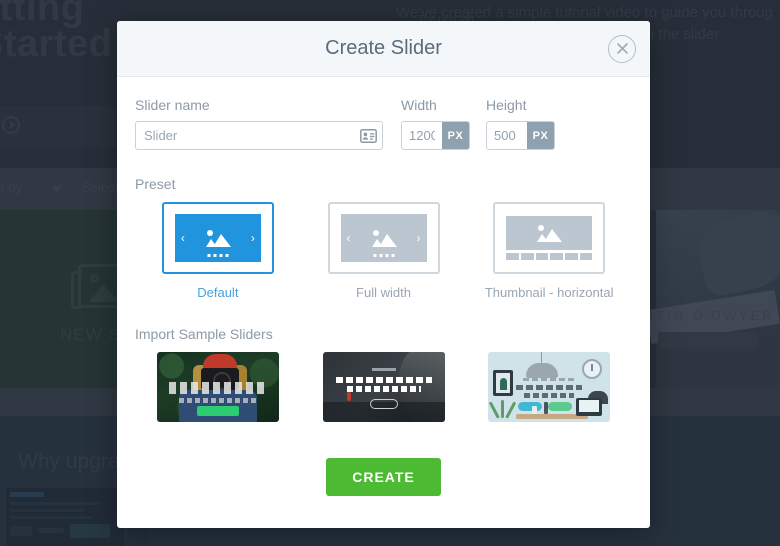 This screenshot has height=546, width=780. Describe the element at coordinates (204, 334) in the screenshot. I see `sample-sliders-title: Import Sample Sliders` at that location.